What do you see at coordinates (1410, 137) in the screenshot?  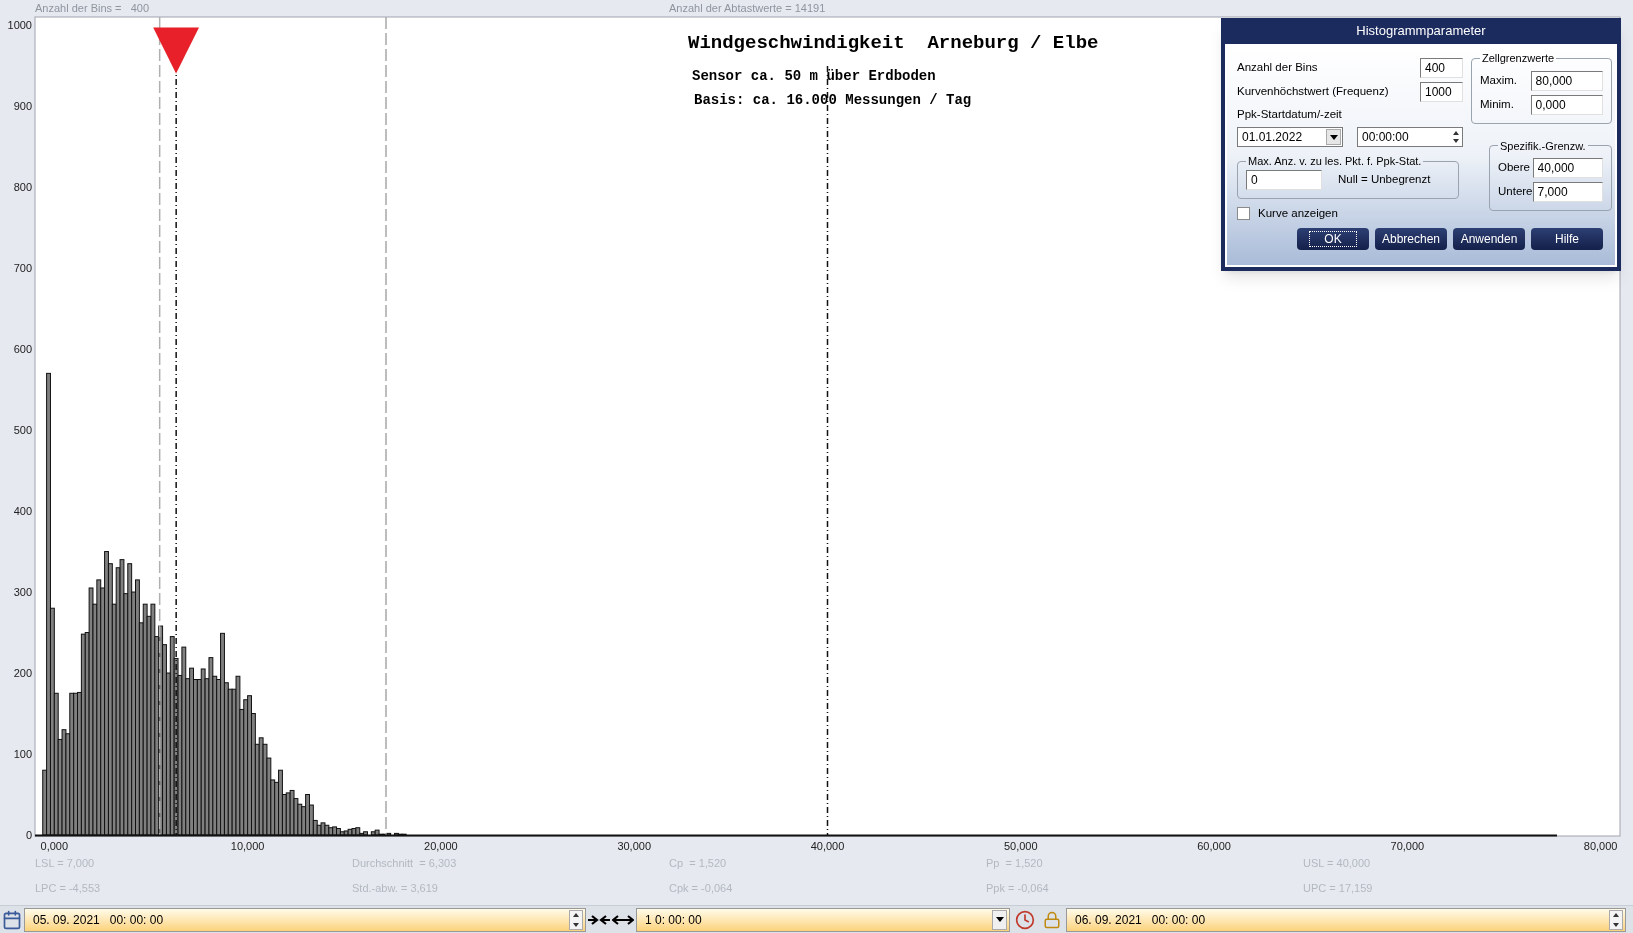 I see `time-spinner: 00:00:00` at bounding box center [1410, 137].